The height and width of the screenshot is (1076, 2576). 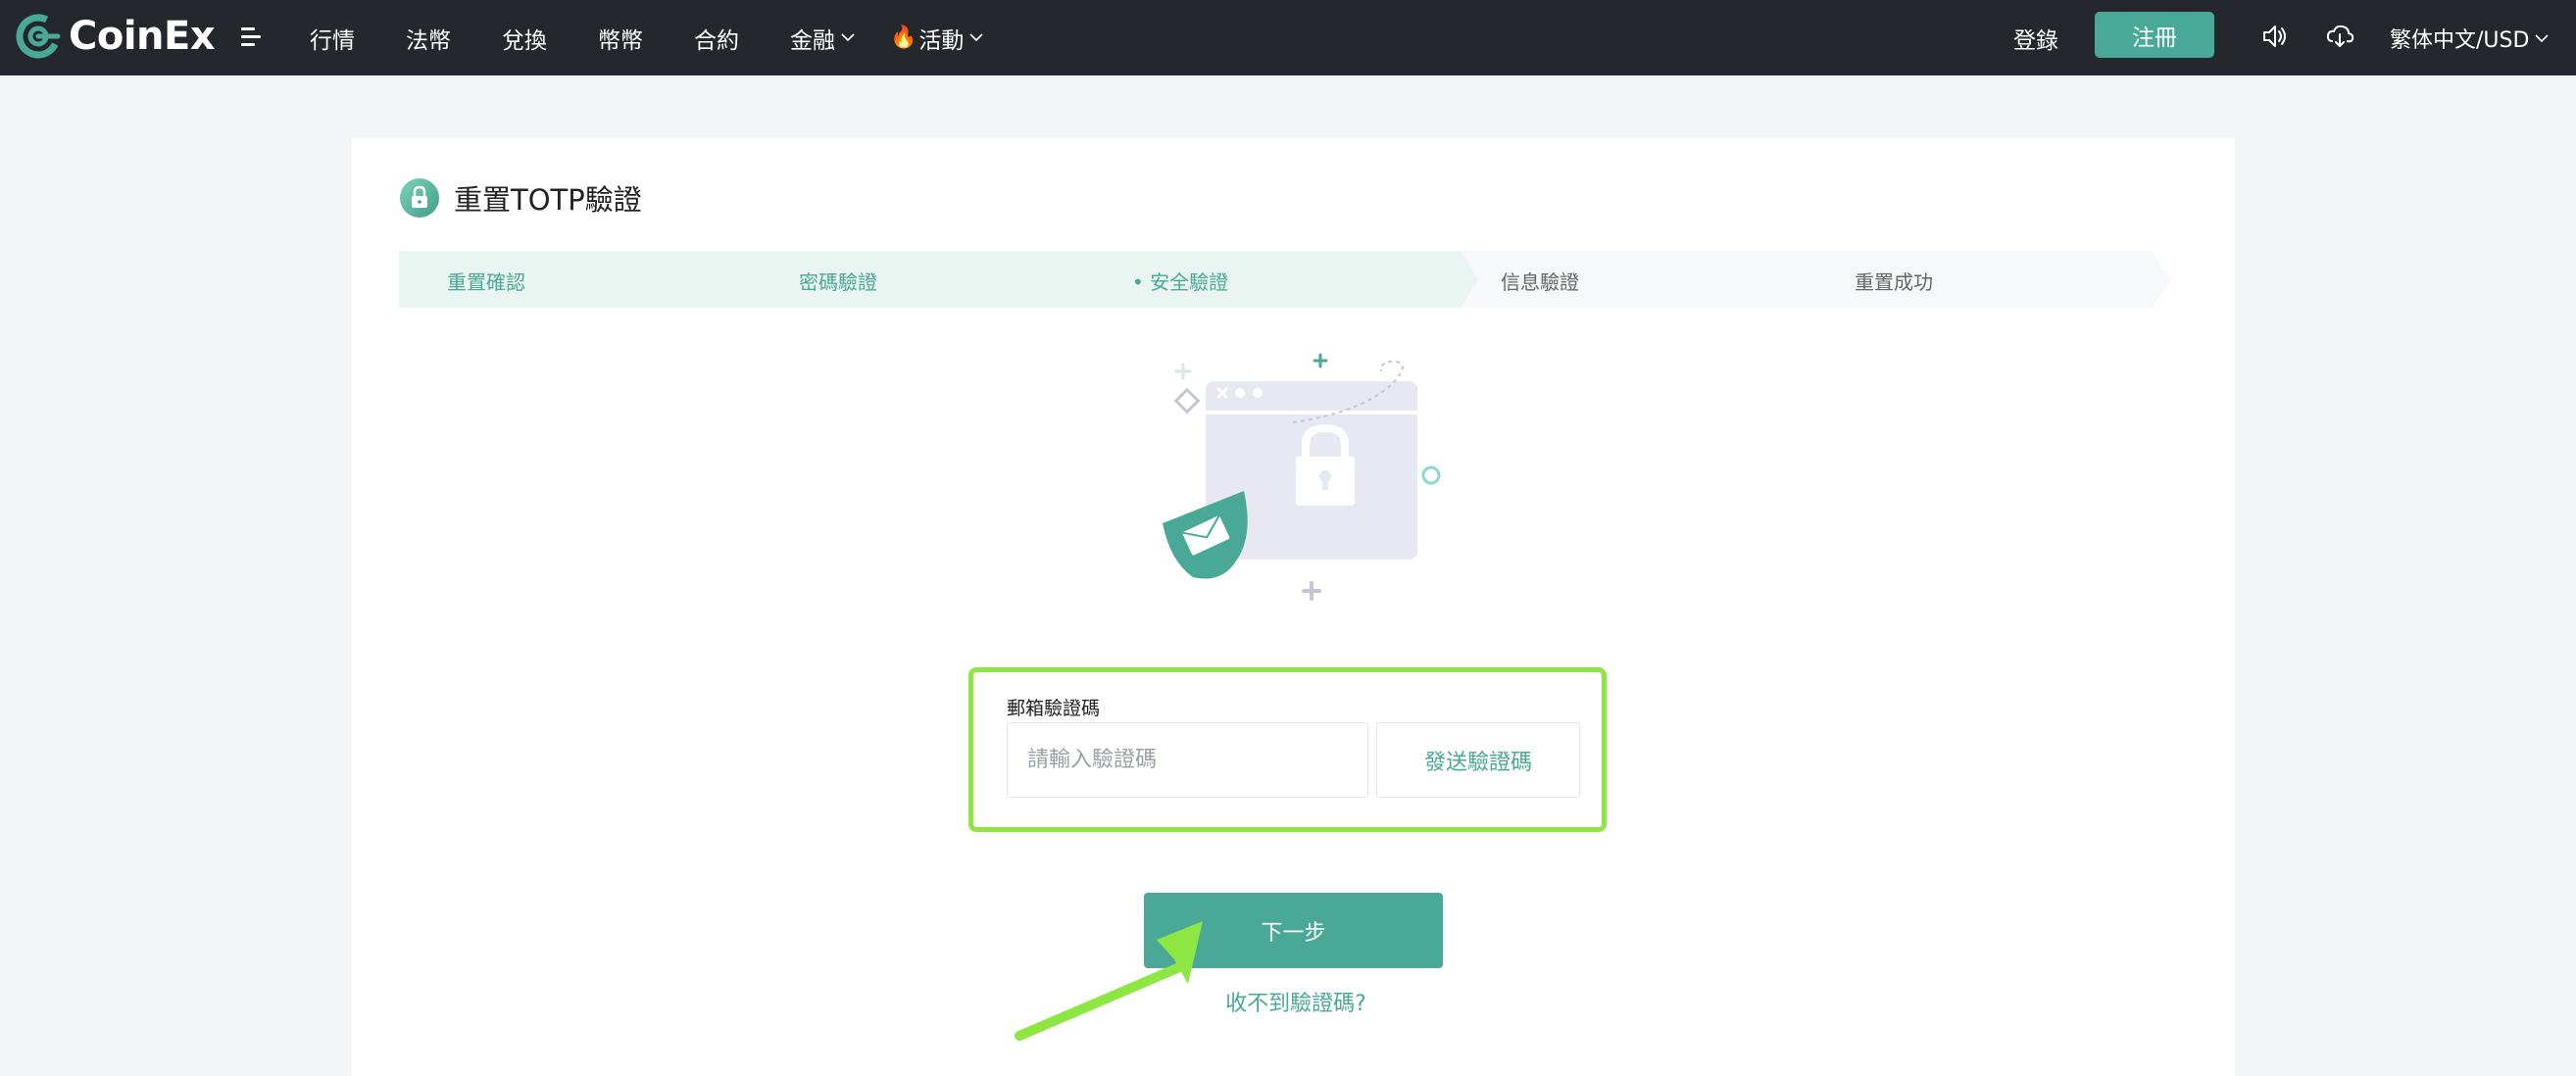 I want to click on menu-icon, so click(x=254, y=37).